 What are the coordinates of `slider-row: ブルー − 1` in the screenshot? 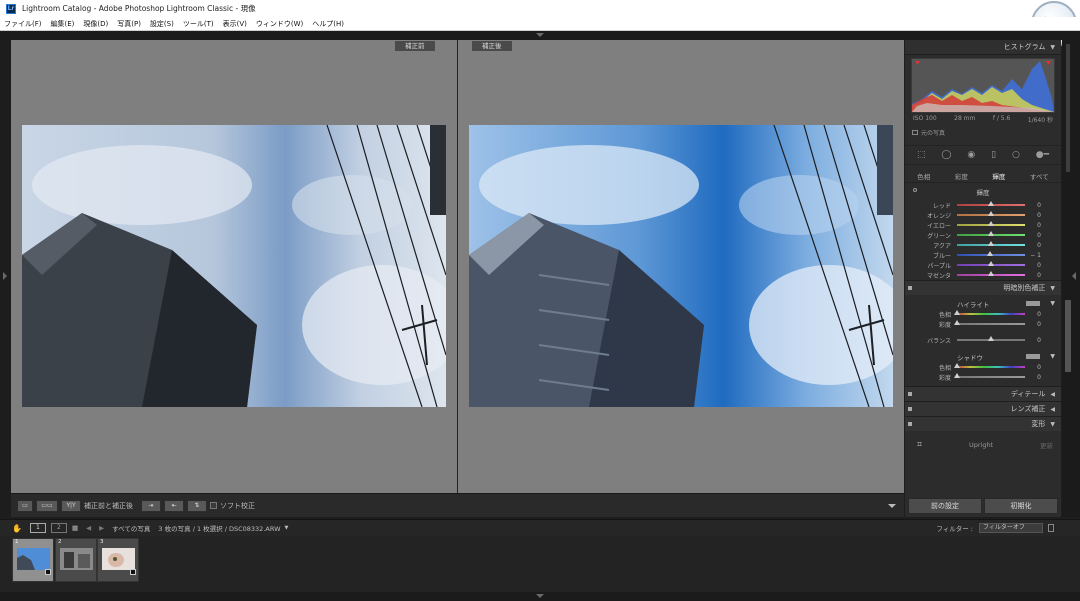 It's located at (983, 255).